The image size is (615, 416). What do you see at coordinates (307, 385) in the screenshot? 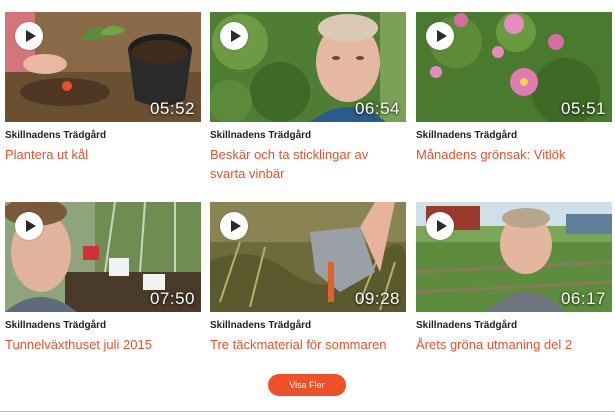
I see `show-more-button: Visa Fler` at bounding box center [307, 385].